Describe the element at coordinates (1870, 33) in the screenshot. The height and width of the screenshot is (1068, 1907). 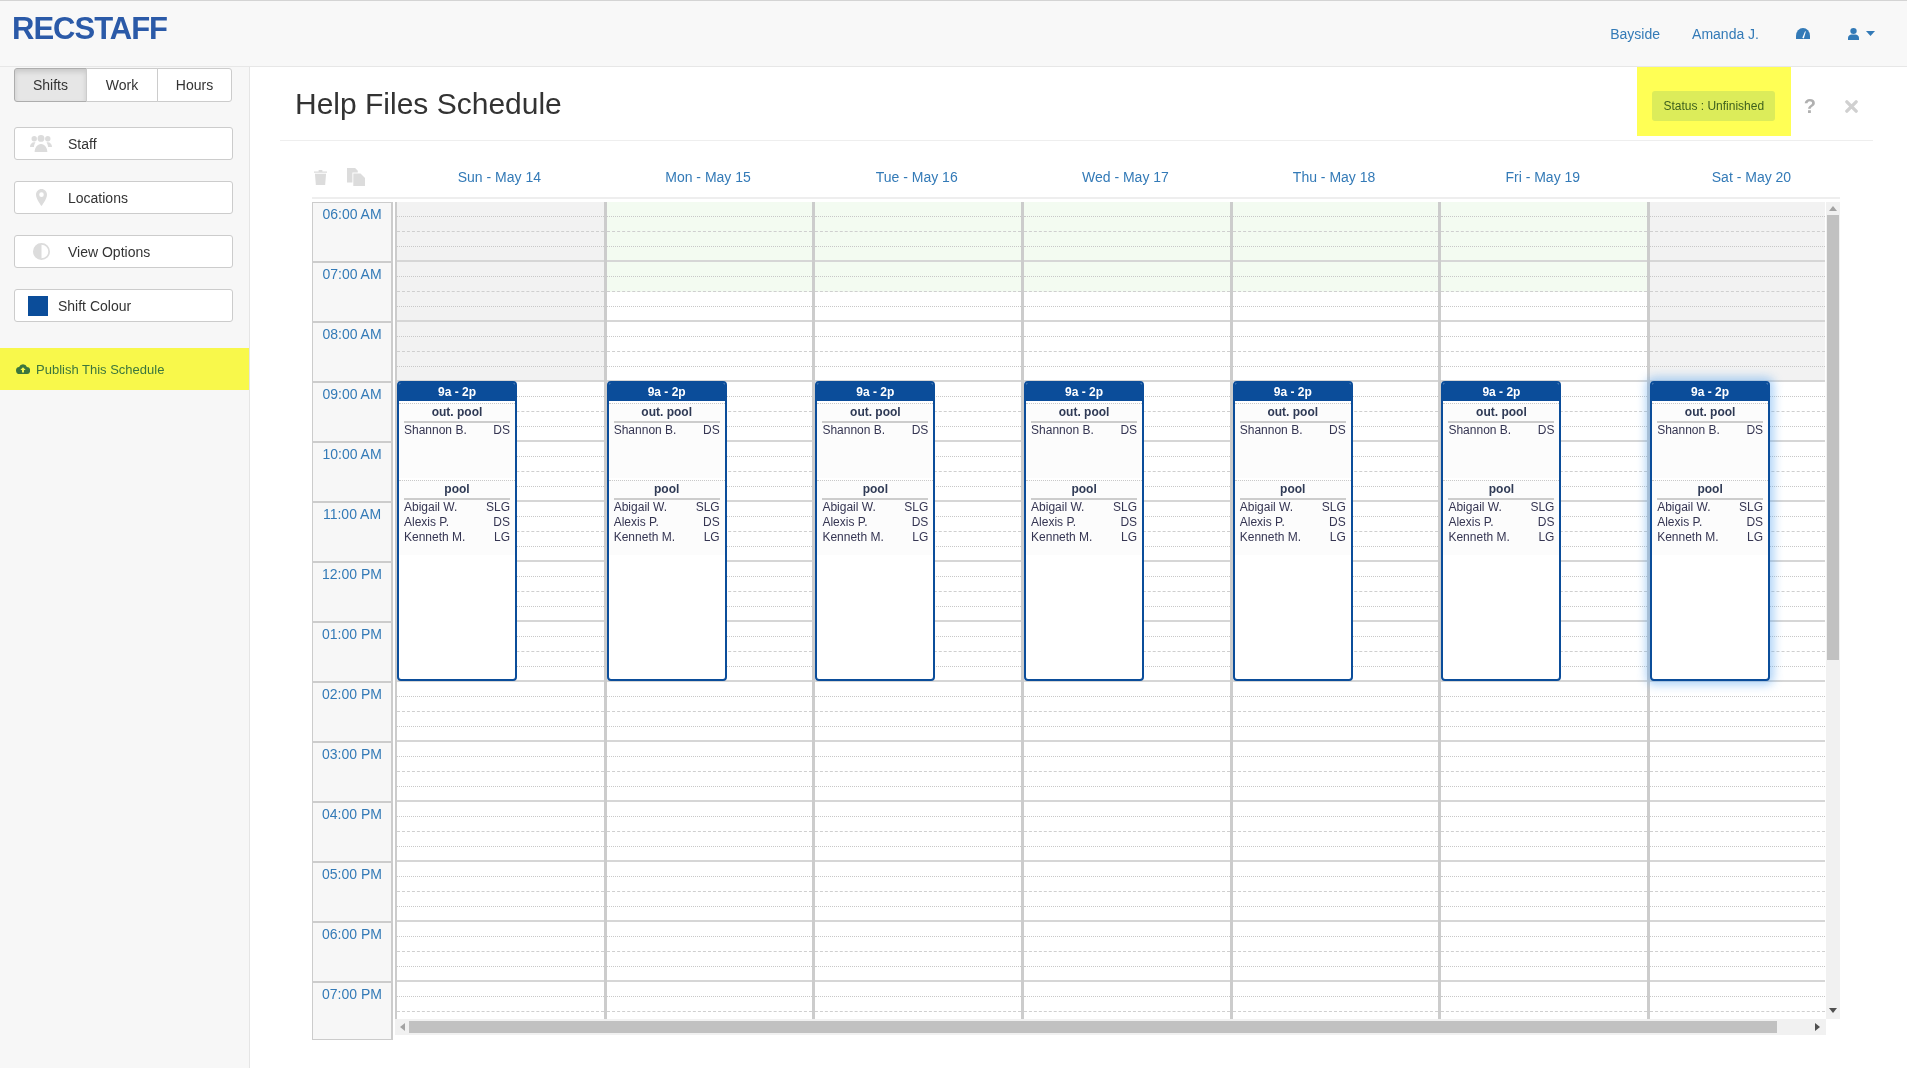
I see `caret-icon` at that location.